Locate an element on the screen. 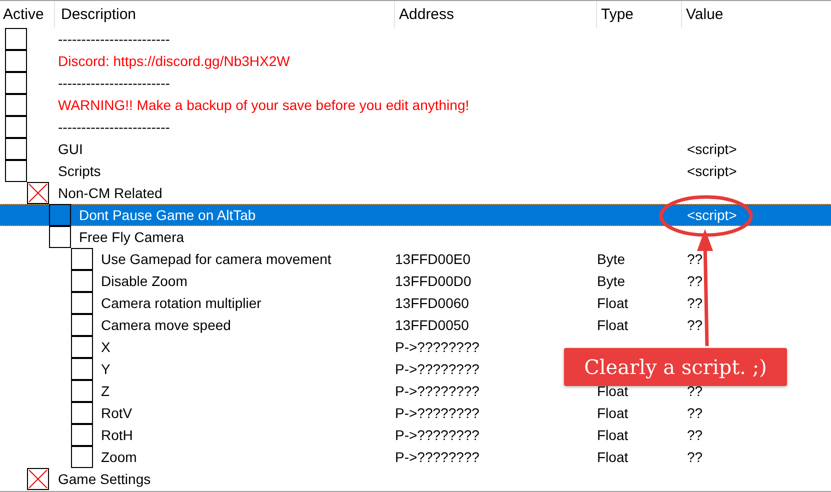  description-cell: Zoom is located at coordinates (119, 457).